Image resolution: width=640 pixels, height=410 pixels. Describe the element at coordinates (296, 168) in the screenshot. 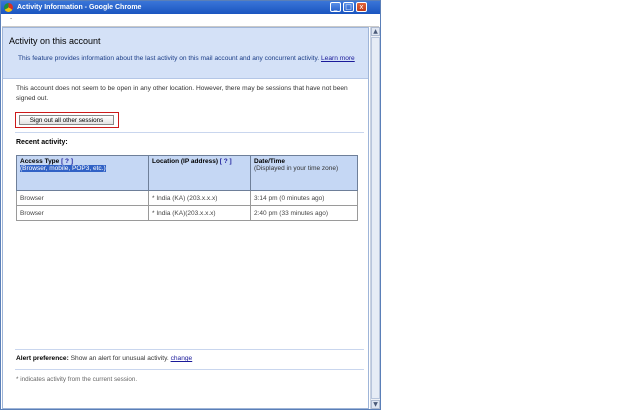

I see `column-subtitle: (Displayed in your time zone)` at that location.